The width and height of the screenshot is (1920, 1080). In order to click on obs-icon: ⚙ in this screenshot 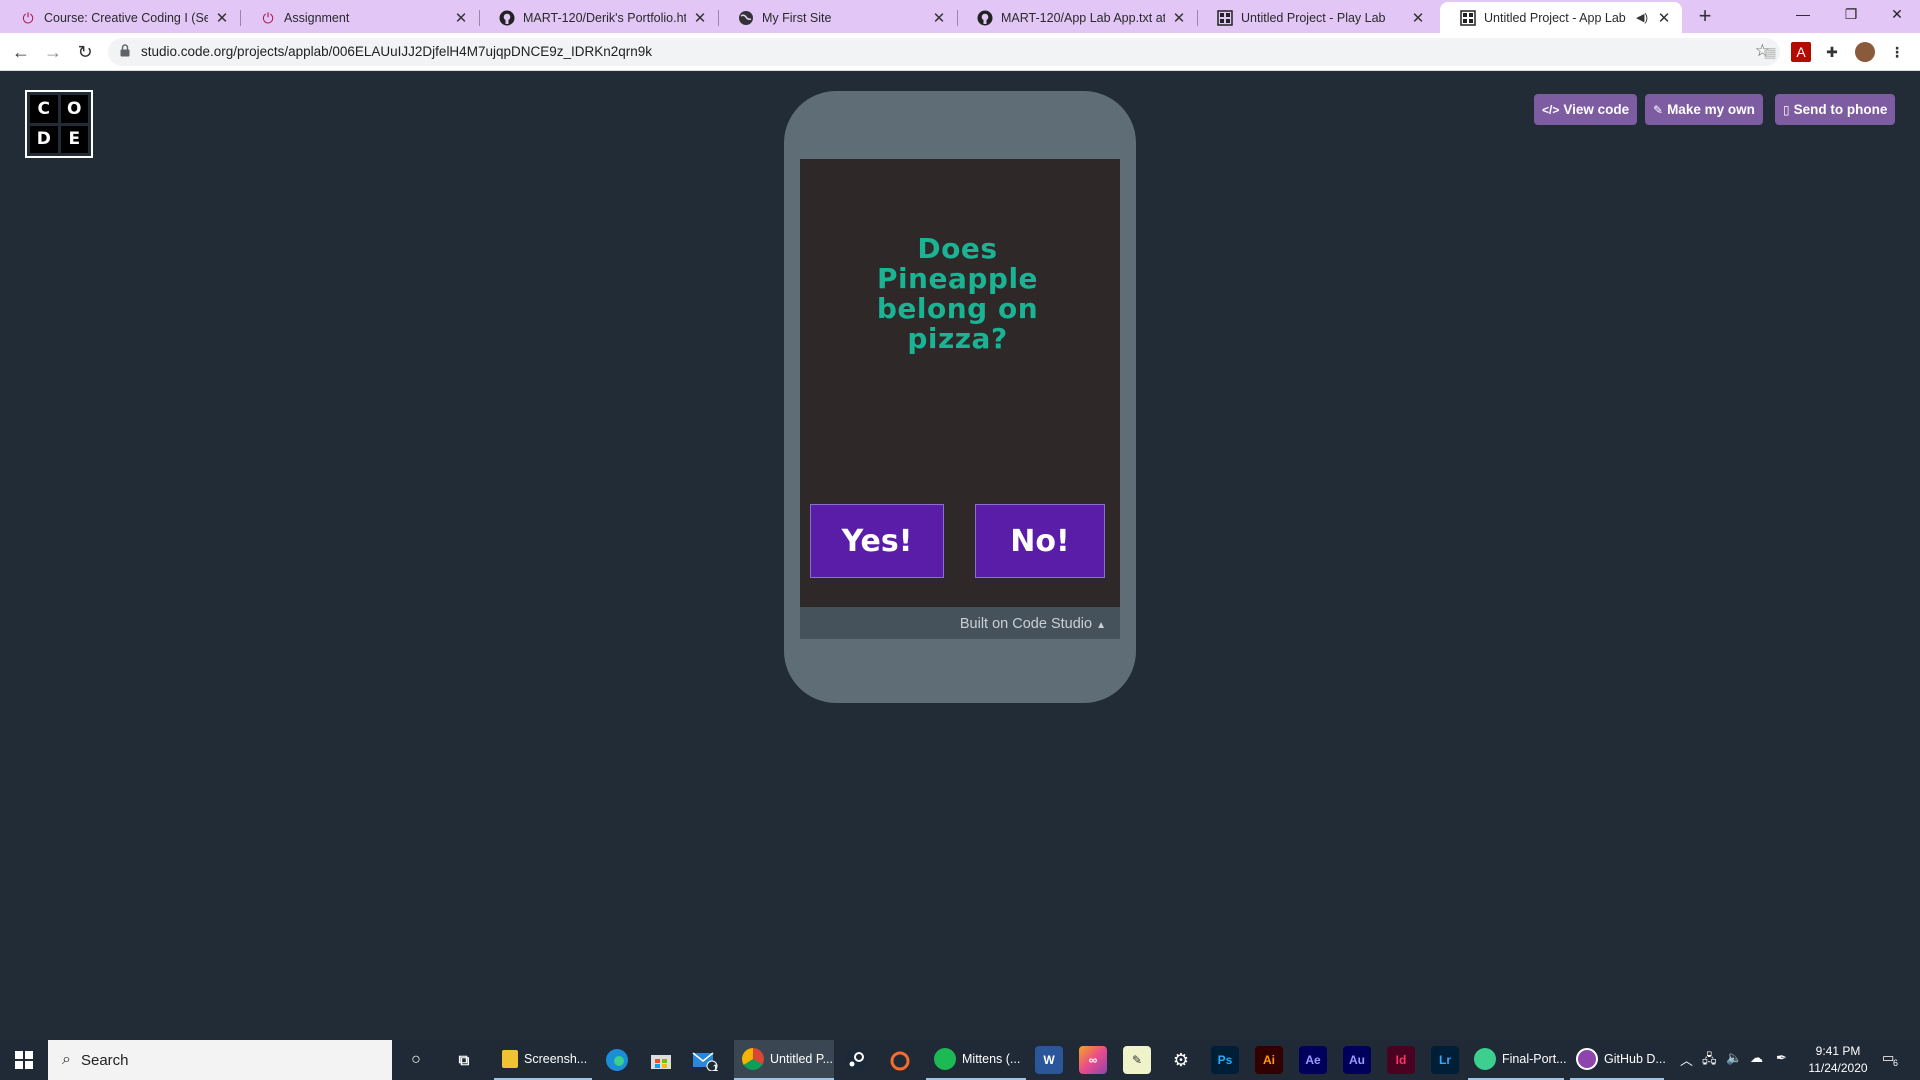, I will do `click(1181, 1060)`.